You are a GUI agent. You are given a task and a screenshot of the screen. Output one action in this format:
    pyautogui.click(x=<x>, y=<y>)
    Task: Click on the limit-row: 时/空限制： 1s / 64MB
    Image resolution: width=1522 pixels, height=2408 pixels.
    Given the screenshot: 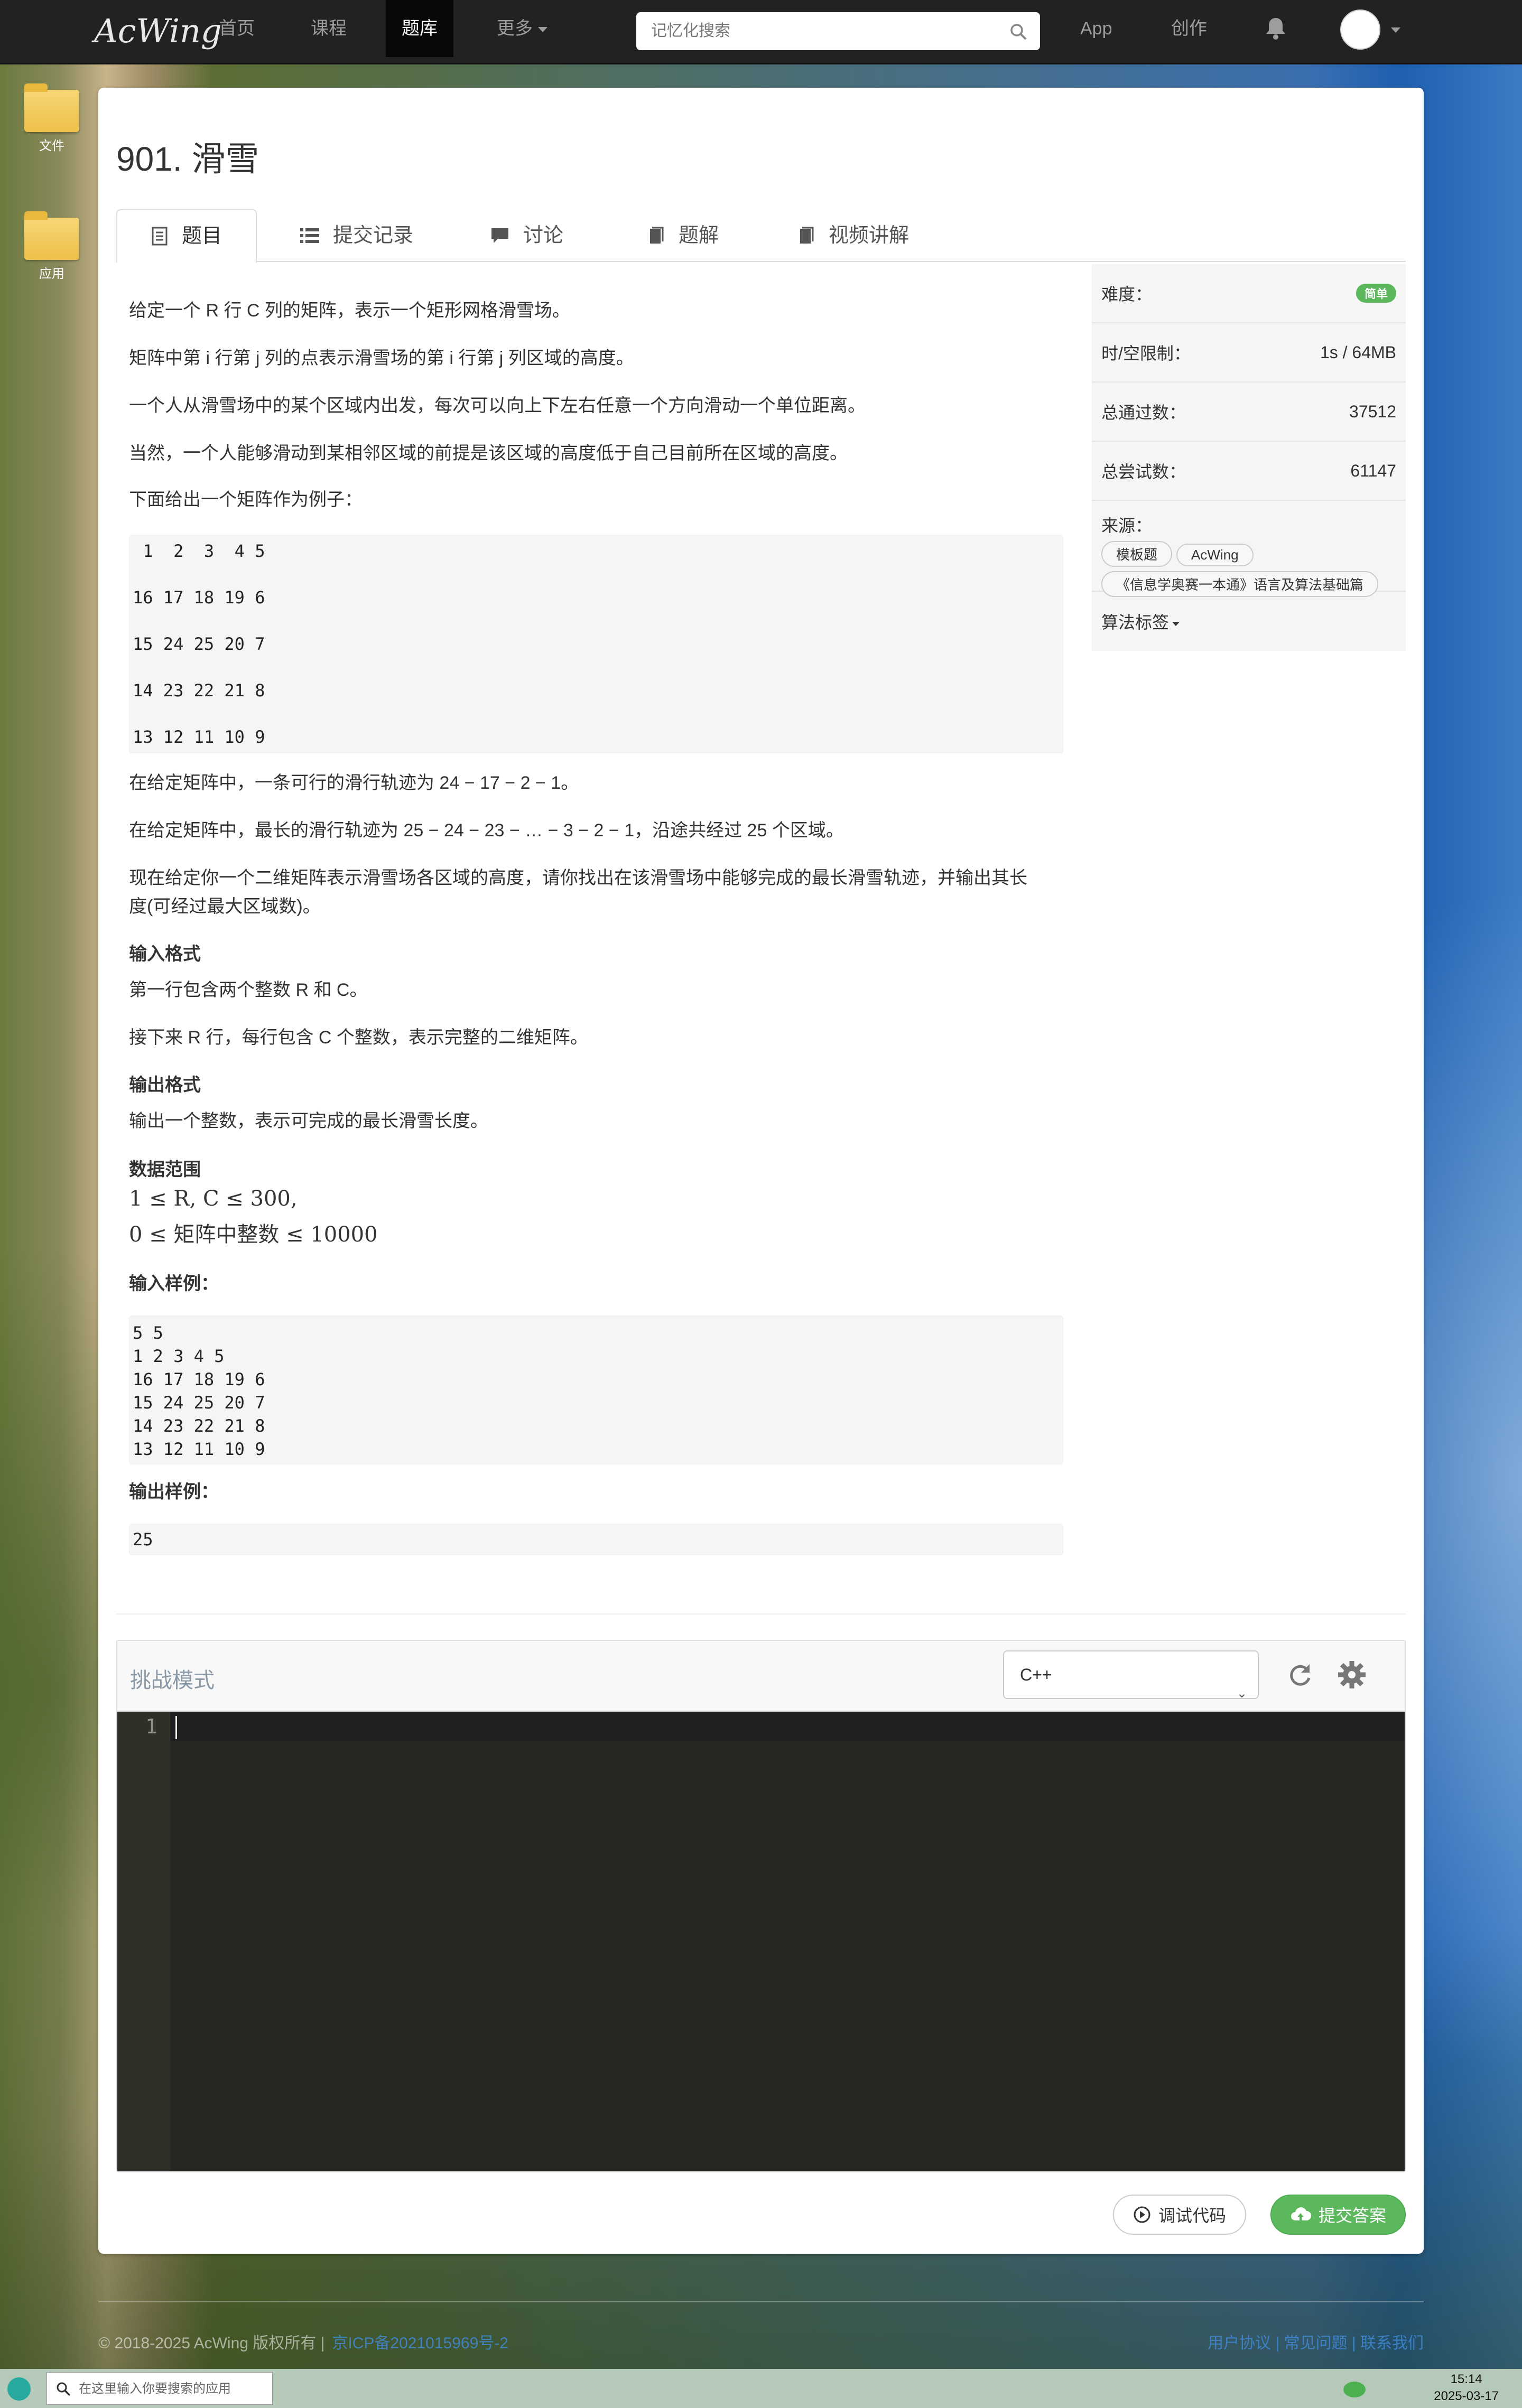 What is the action you would take?
    pyautogui.click(x=1249, y=352)
    